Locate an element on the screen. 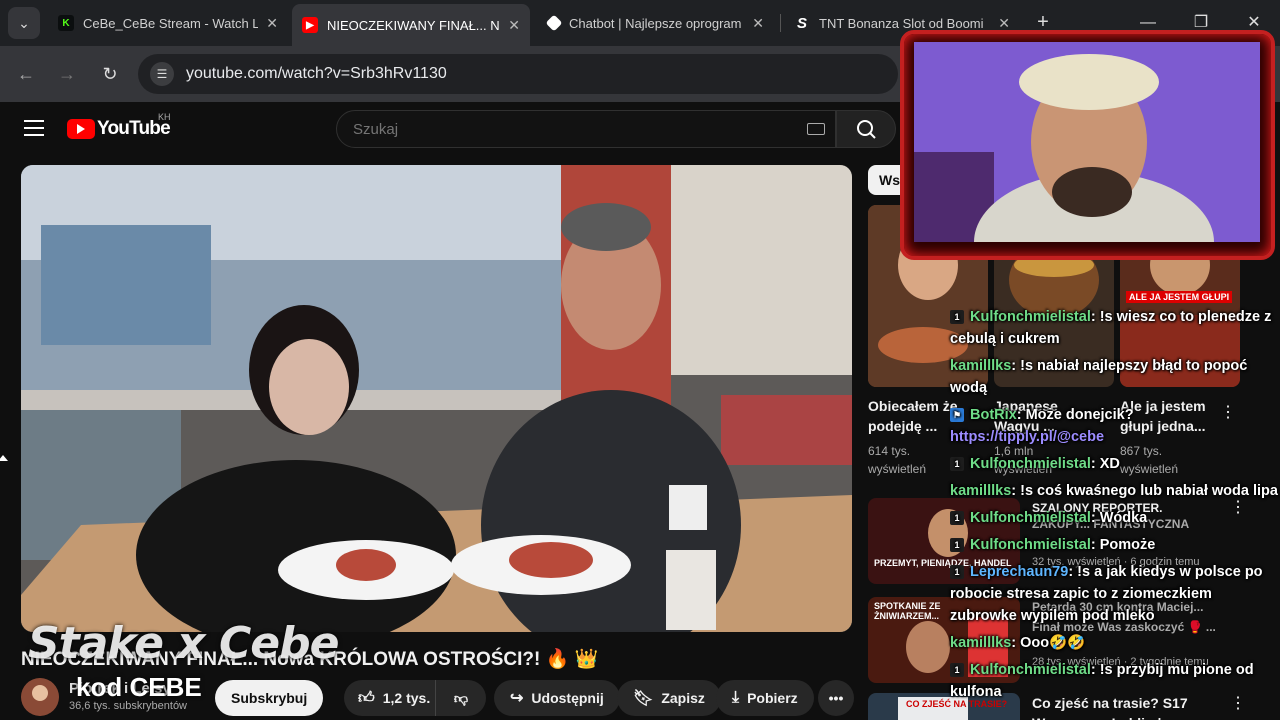 This screenshot has height=720, width=1280. download-icon: ⤓ is located at coordinates (736, 697).